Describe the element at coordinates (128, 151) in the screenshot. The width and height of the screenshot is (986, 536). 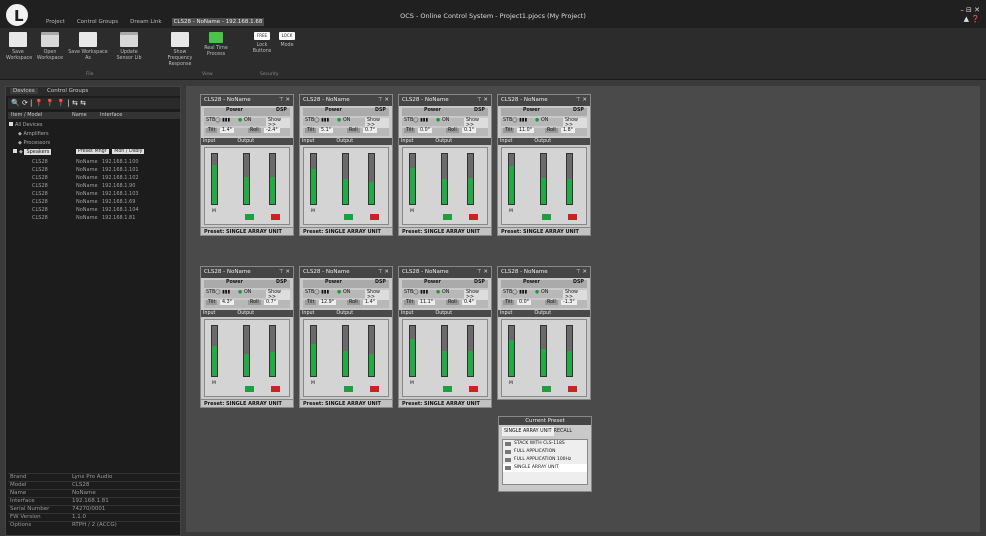
I see `monitor-button: Mon / Dsbly` at that location.